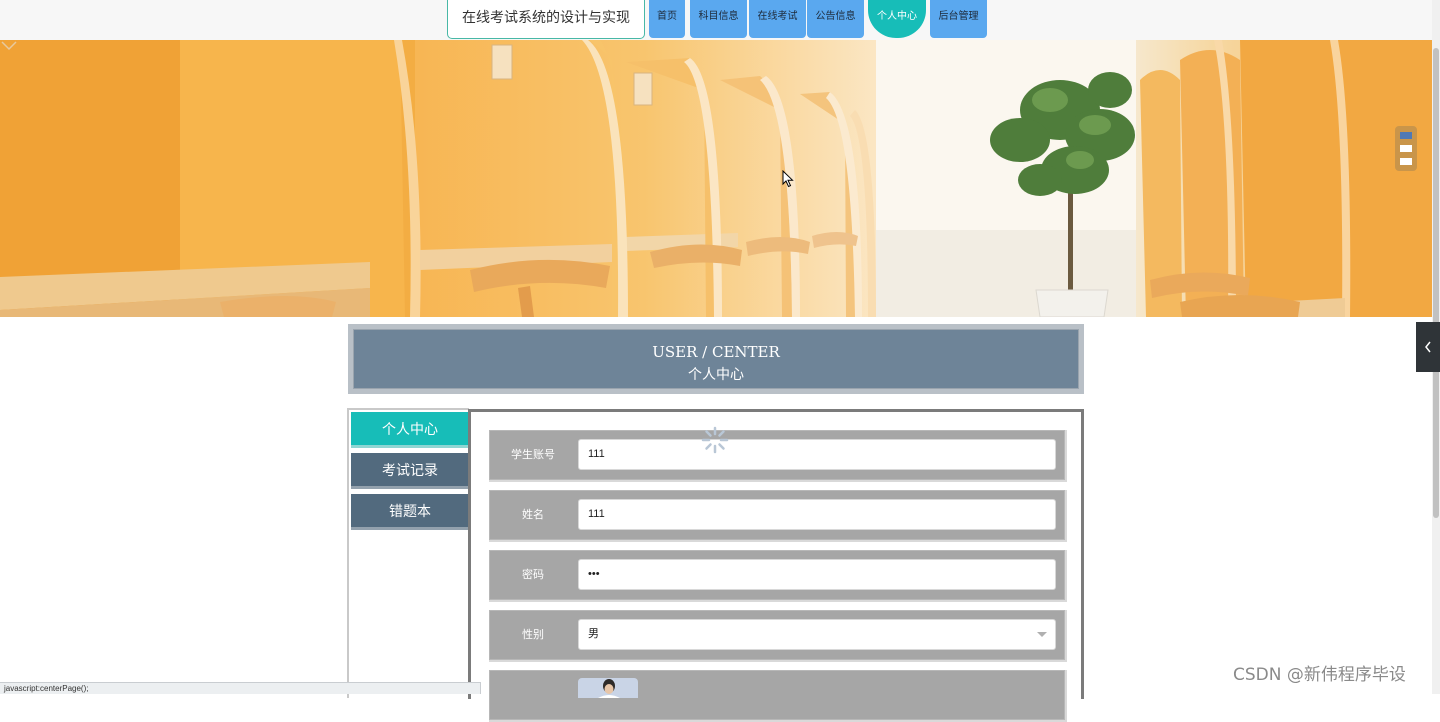 The width and height of the screenshot is (1440, 722). I want to click on section-header: USER / CENTER 个人中心, so click(716, 359).